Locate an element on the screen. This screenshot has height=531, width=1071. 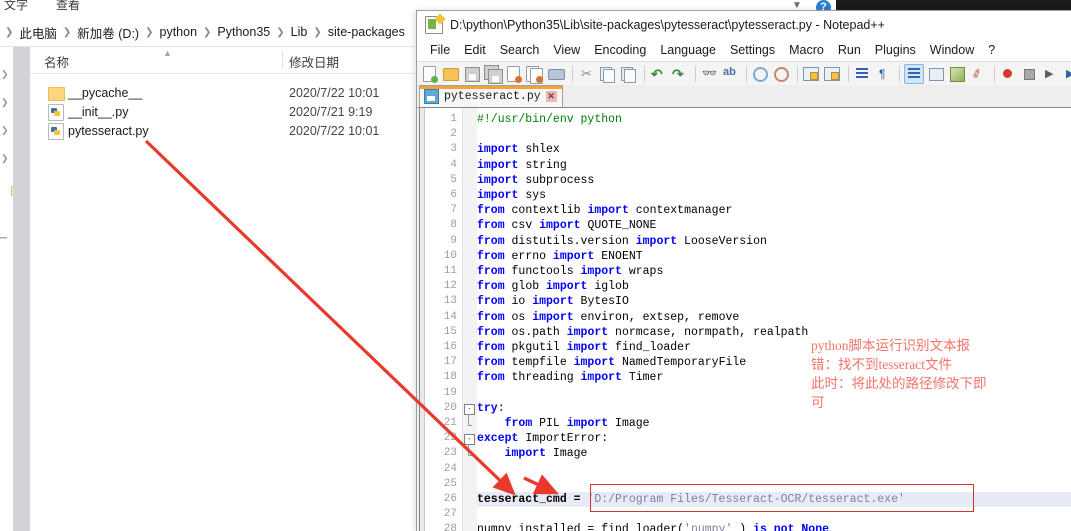
save-icon is located at coordinates (472, 74).